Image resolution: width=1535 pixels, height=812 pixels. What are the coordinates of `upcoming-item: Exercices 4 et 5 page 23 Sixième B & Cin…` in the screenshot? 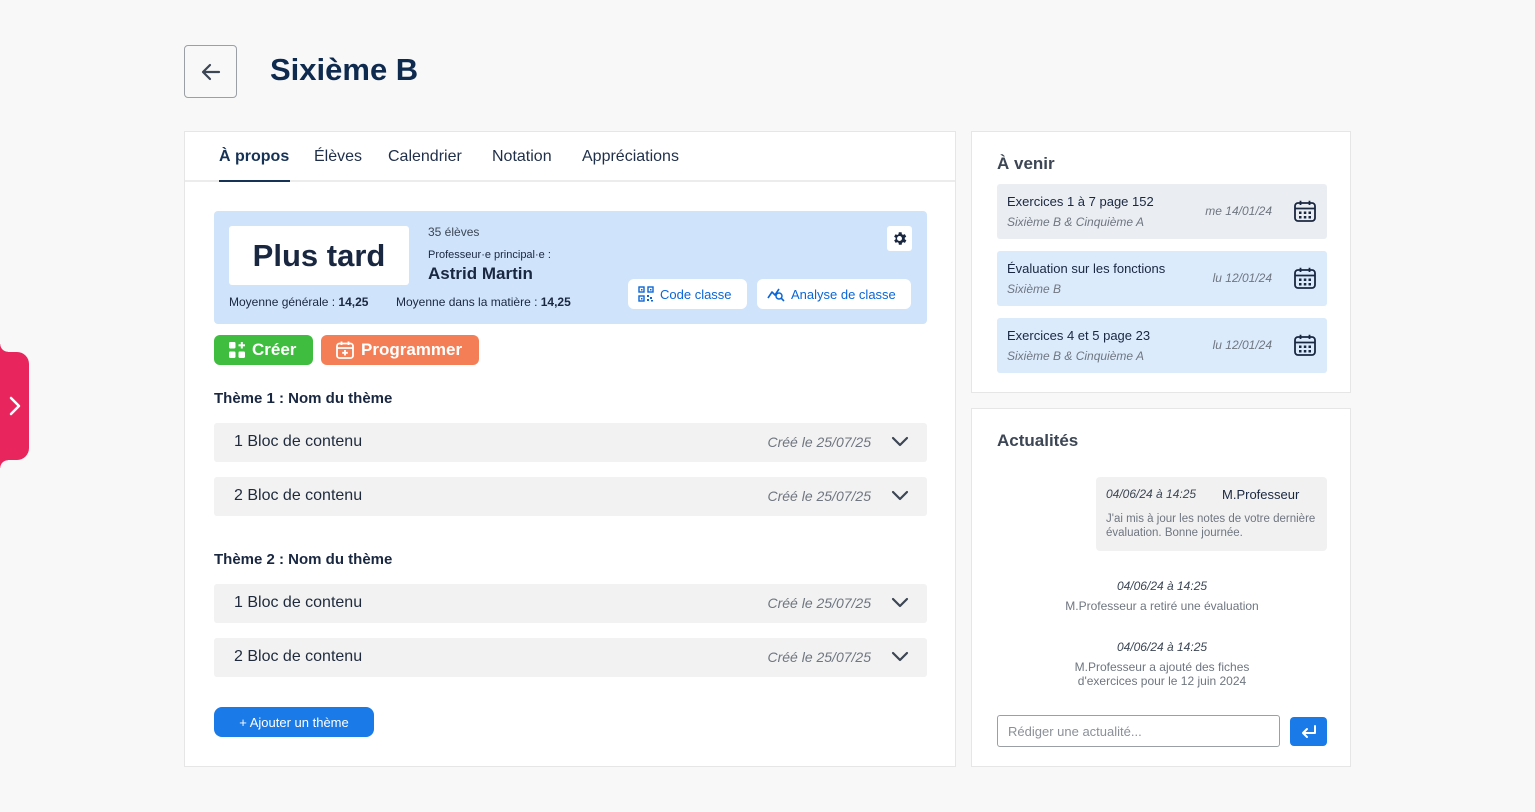 It's located at (1162, 345).